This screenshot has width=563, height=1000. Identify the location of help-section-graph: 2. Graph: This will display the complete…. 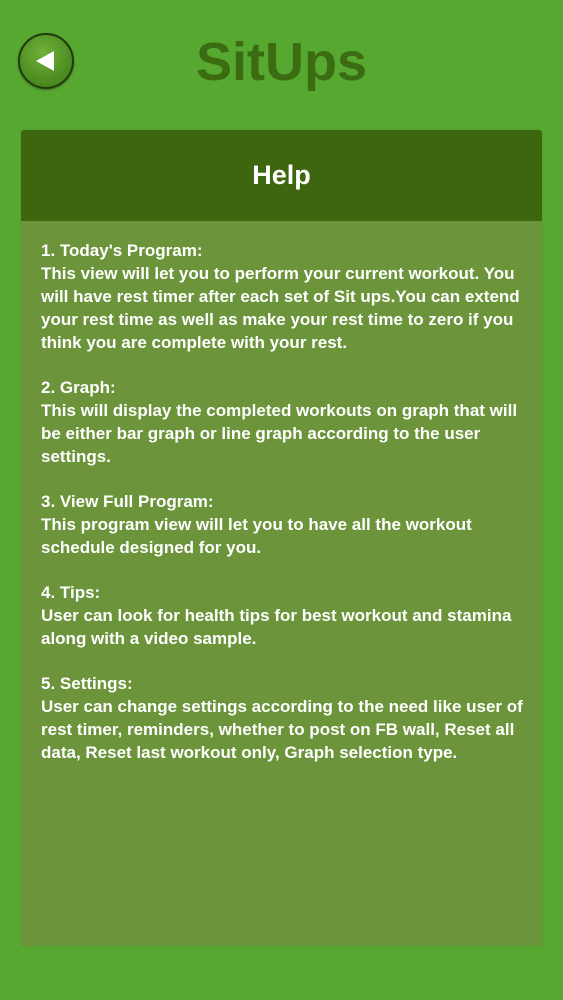
(282, 422).